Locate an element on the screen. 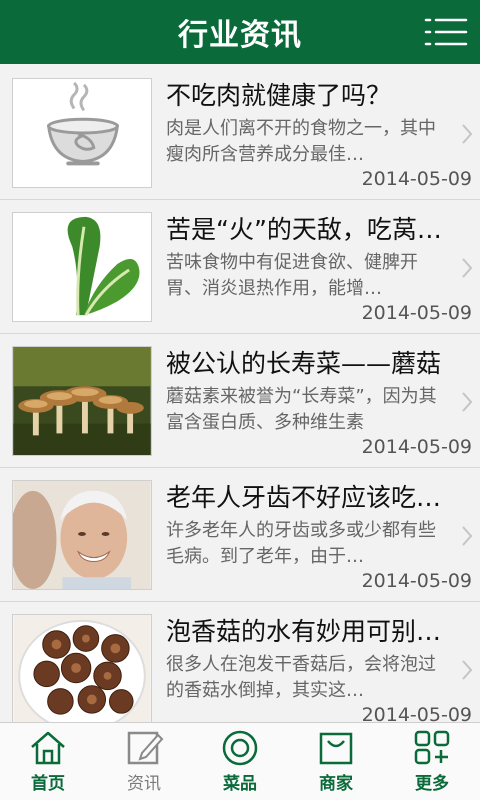 Image resolution: width=480 pixels, height=800 pixels. shopping-bag-icon is located at coordinates (336, 748).